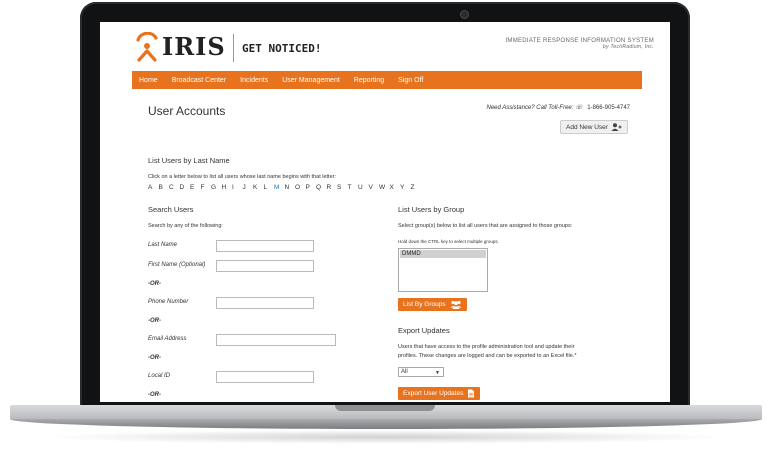 This screenshot has height=455, width=768. Describe the element at coordinates (237, 187) in the screenshot. I see `letter-link-i: I` at that location.